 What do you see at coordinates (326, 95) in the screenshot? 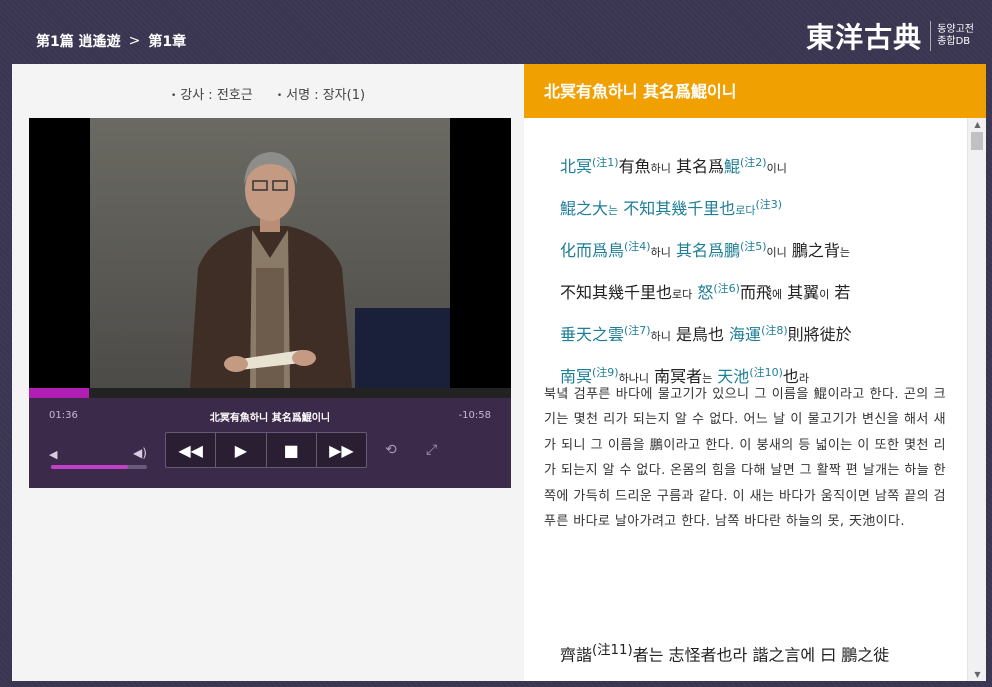
I see `book-label: 서명 : 장자(1)` at bounding box center [326, 95].